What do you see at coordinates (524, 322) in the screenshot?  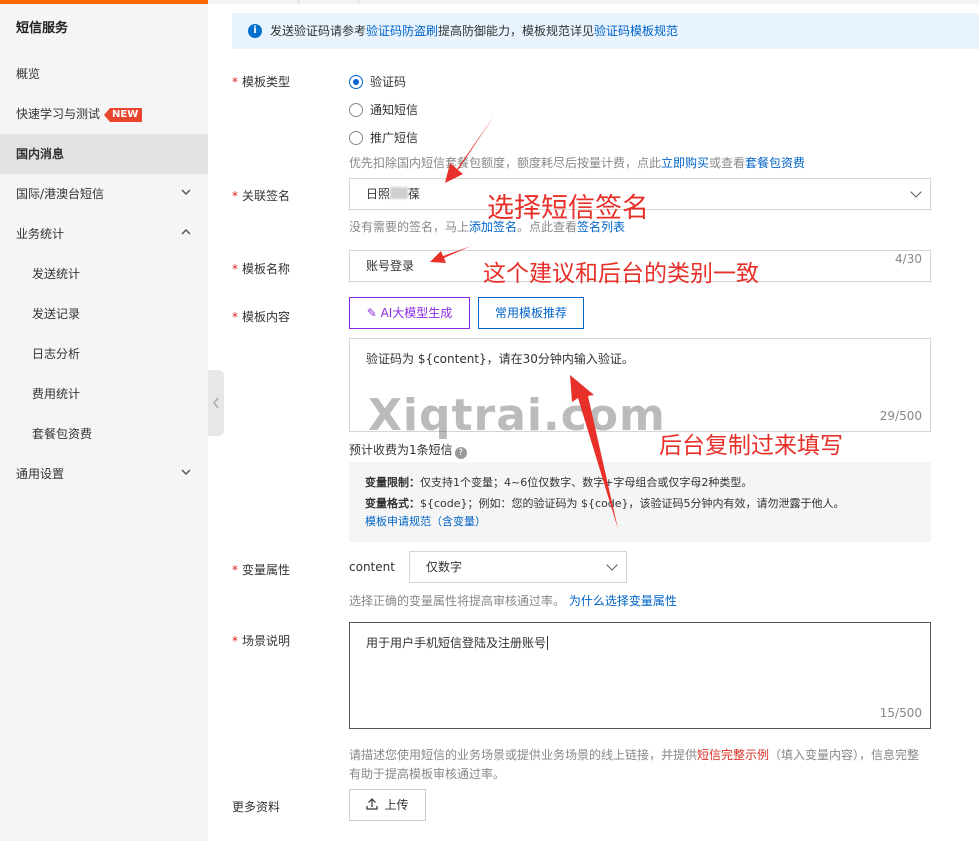 I see `annotation-arrows` at bounding box center [524, 322].